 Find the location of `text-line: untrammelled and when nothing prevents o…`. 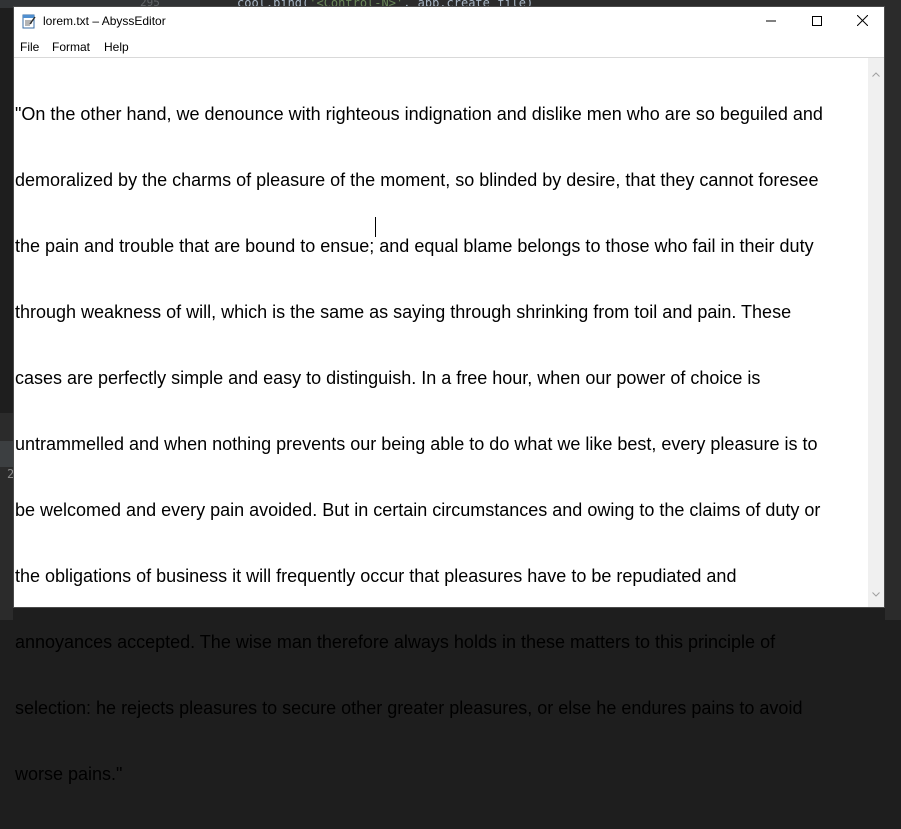

text-line: untrammelled and when nothing prevents o… is located at coordinates (416, 444).